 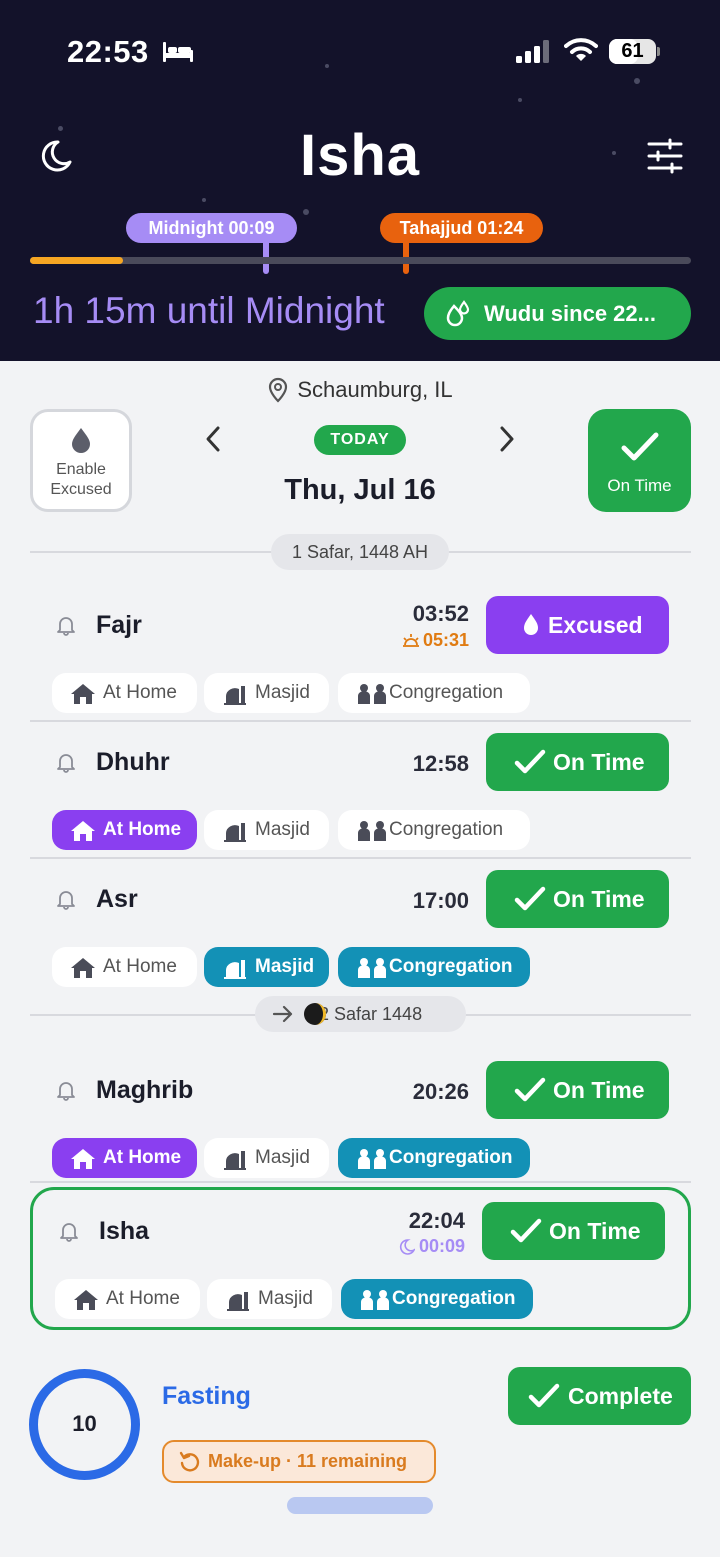 I want to click on wifi-icon, so click(x=581, y=49).